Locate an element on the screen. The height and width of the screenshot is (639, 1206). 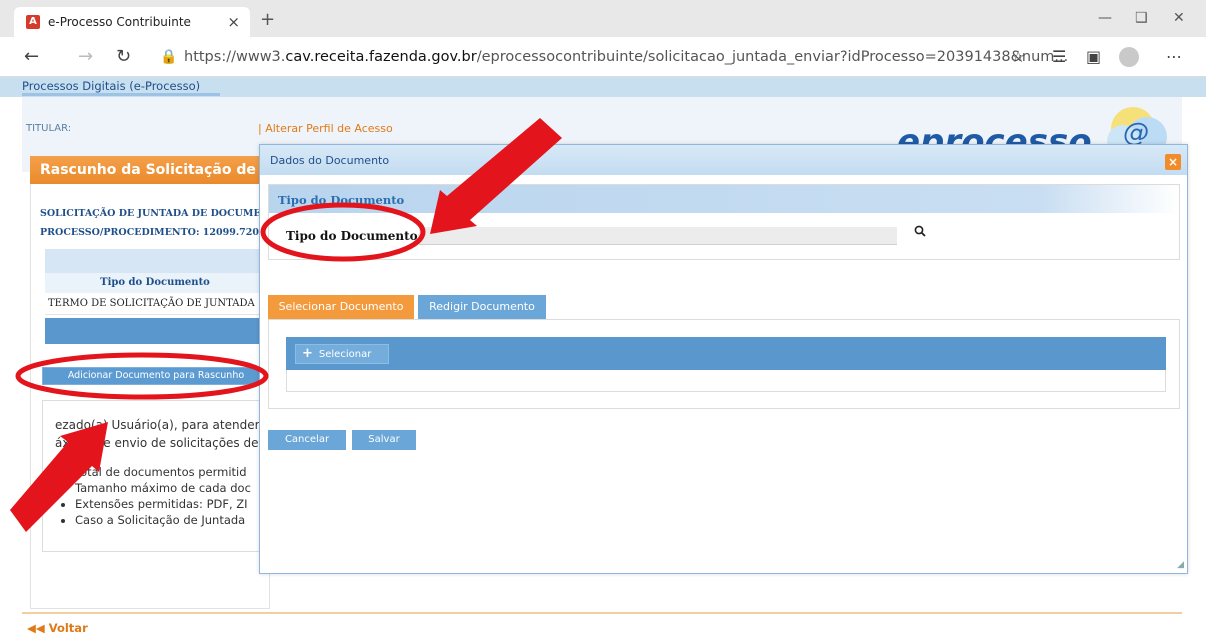
footer-divider is located at coordinates (602, 613).